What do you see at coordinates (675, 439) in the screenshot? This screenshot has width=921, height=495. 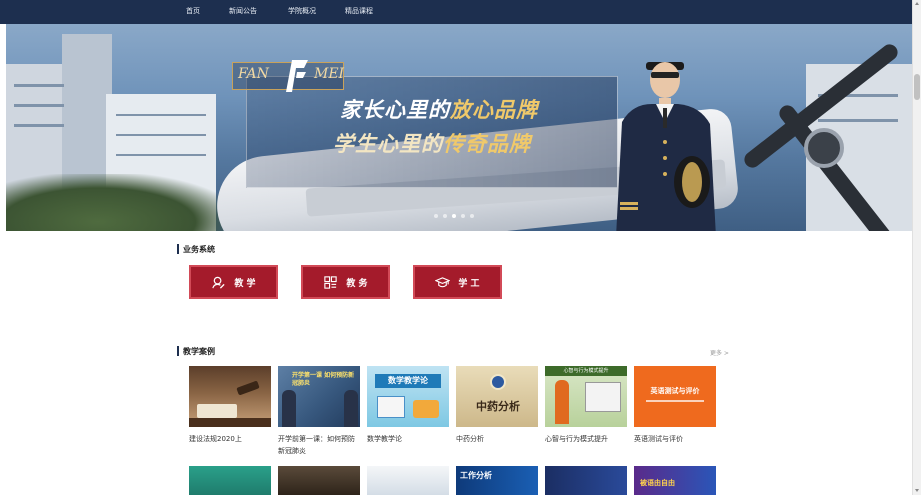 I see `case-caption: 英语测试与评价` at bounding box center [675, 439].